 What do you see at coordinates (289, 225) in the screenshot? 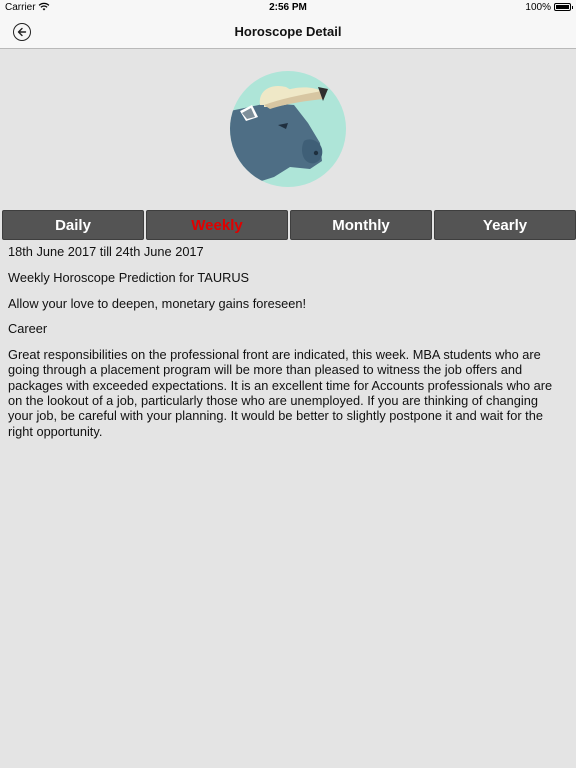
I see `period-tabs: Daily Weekly Monthly Yearly` at bounding box center [289, 225].